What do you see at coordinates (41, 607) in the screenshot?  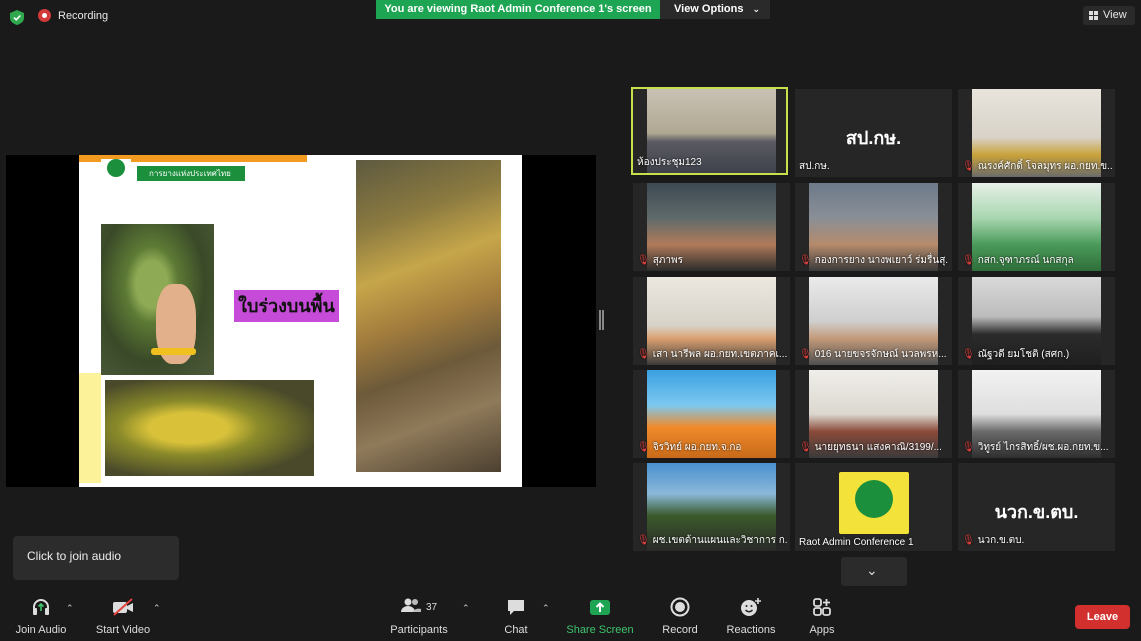 I see `headphones-icon` at bounding box center [41, 607].